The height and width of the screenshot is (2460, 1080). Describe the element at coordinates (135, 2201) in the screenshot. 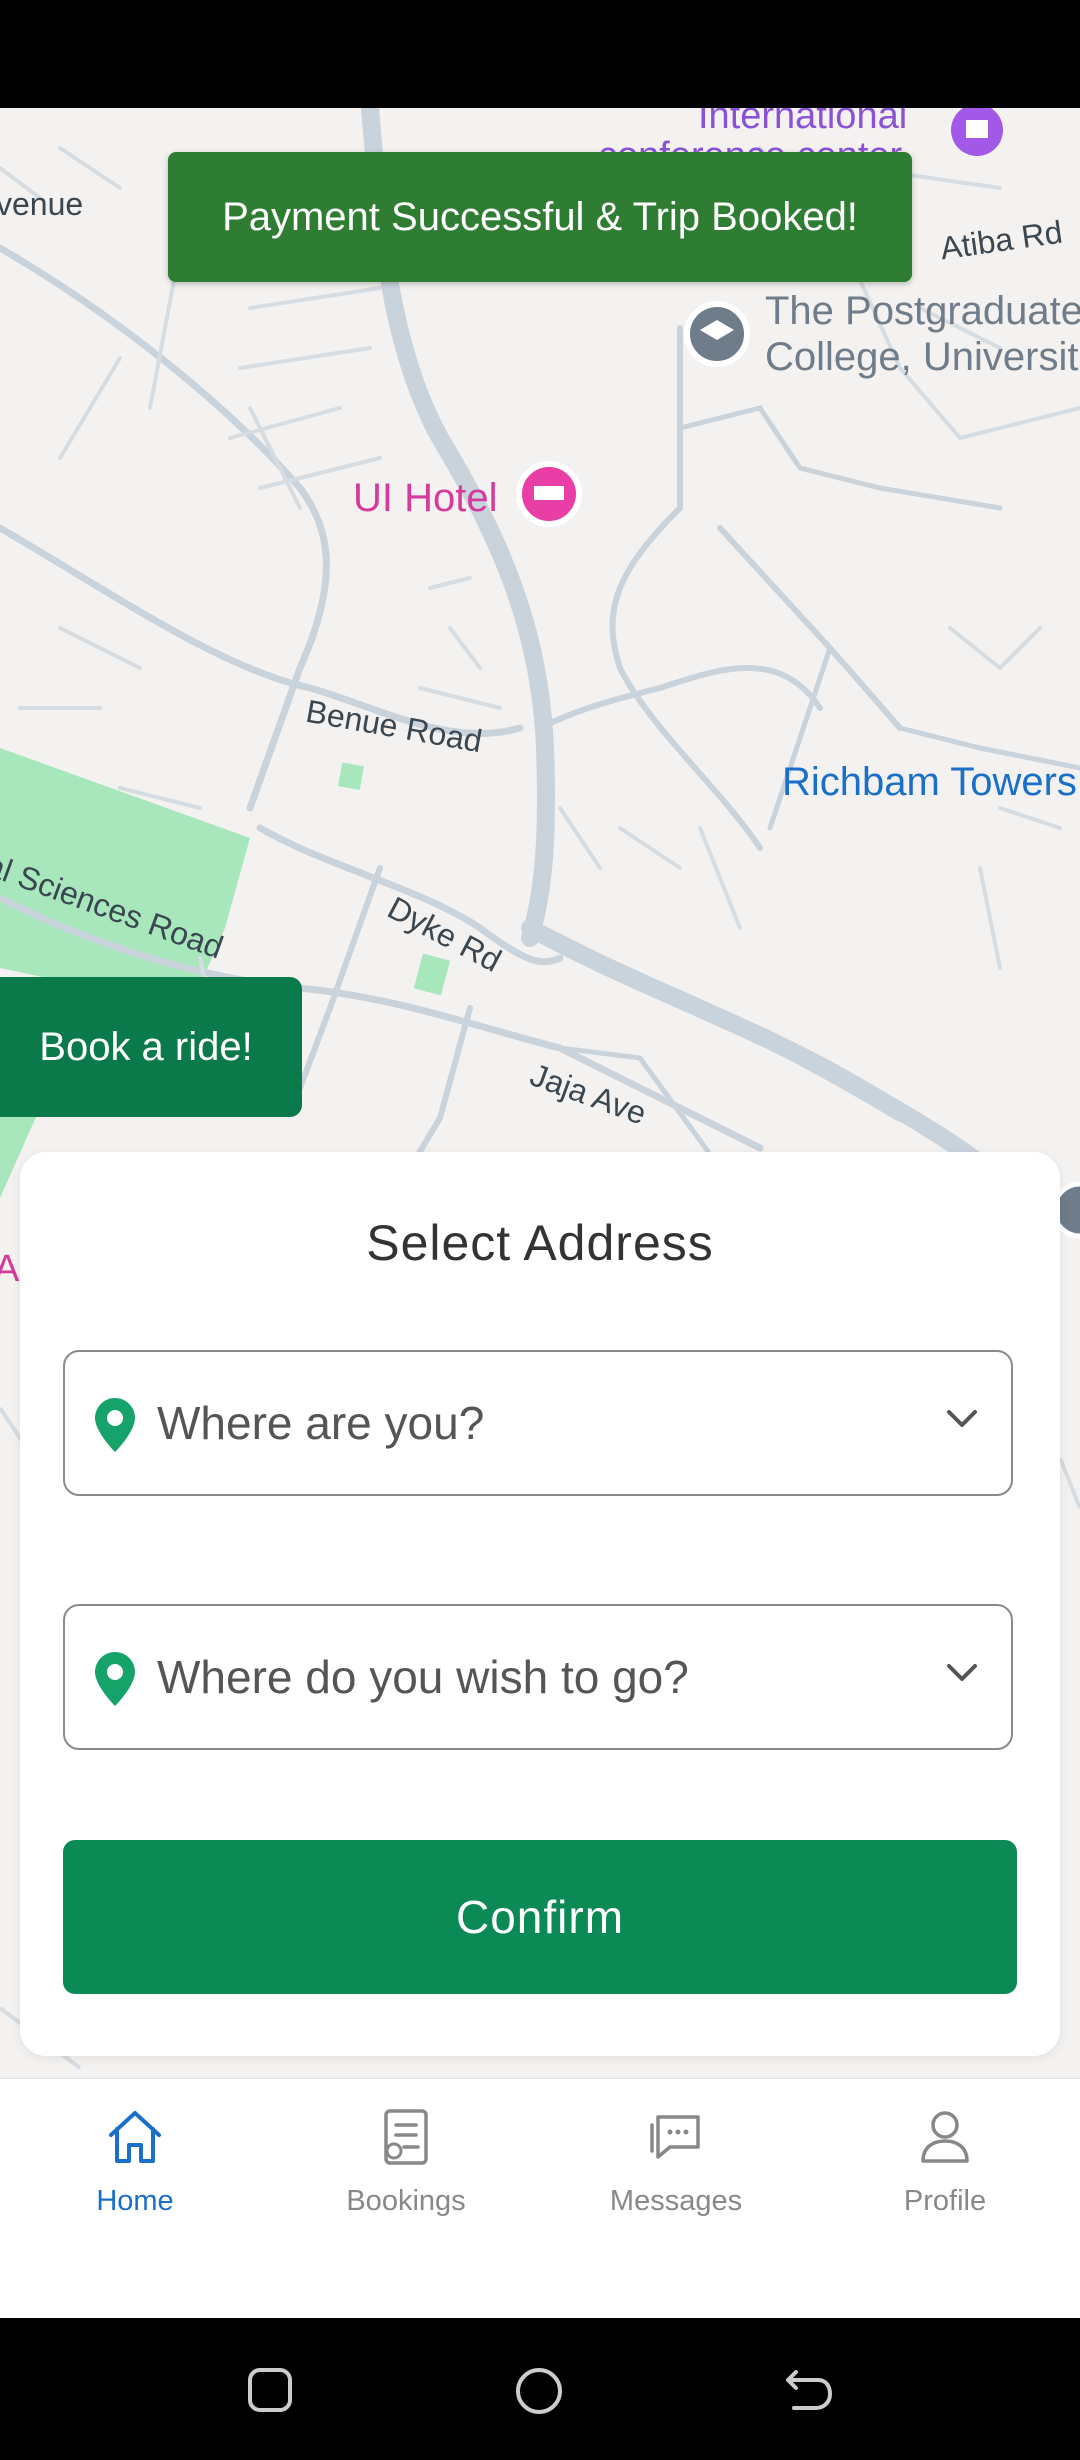

I see `tab-home-label: Home` at that location.